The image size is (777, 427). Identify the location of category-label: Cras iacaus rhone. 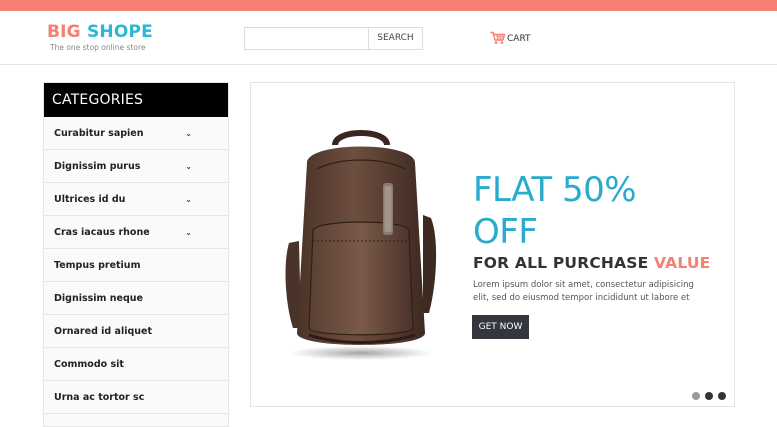
(102, 232).